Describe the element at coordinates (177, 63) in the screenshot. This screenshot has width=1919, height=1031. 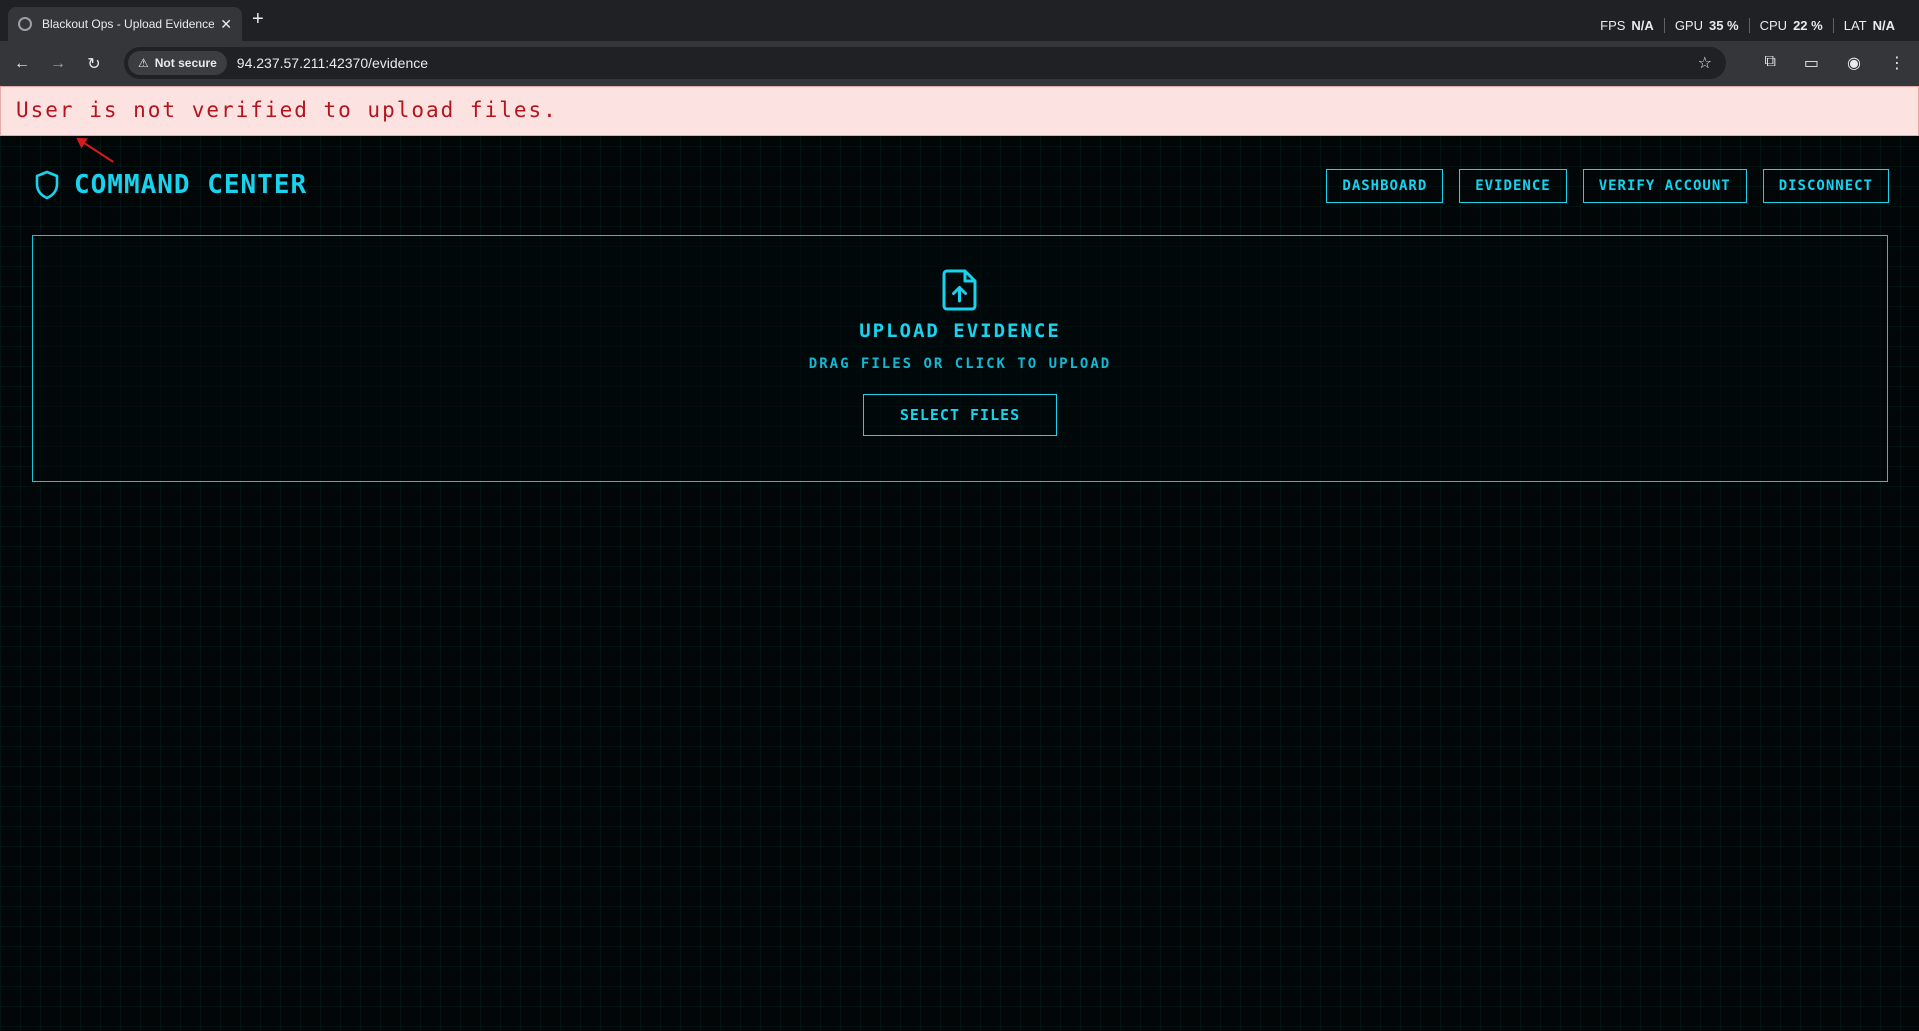
I see `security-indicator: ⚠ Not secure` at that location.